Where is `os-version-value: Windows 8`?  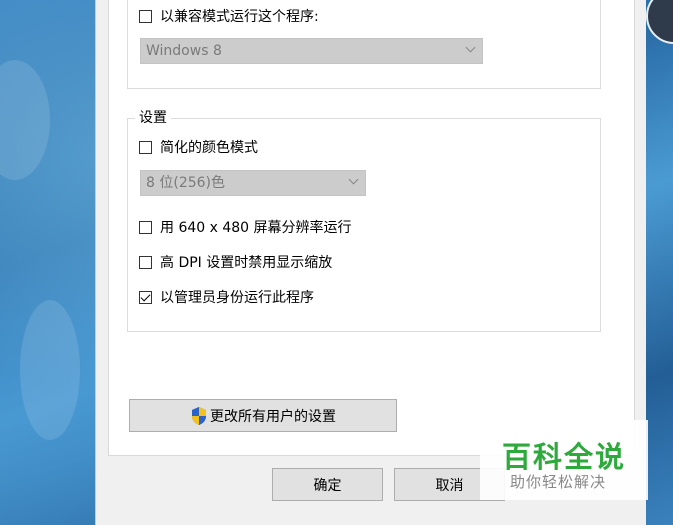 os-version-value: Windows 8 is located at coordinates (184, 51).